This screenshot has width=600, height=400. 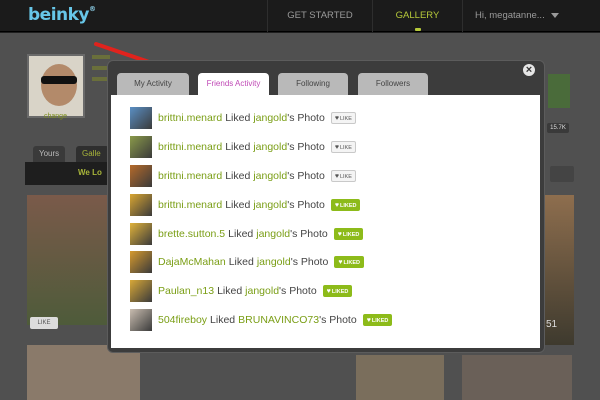 What do you see at coordinates (191, 234) in the screenshot?
I see `activity-user-link: brette.sutton.5` at bounding box center [191, 234].